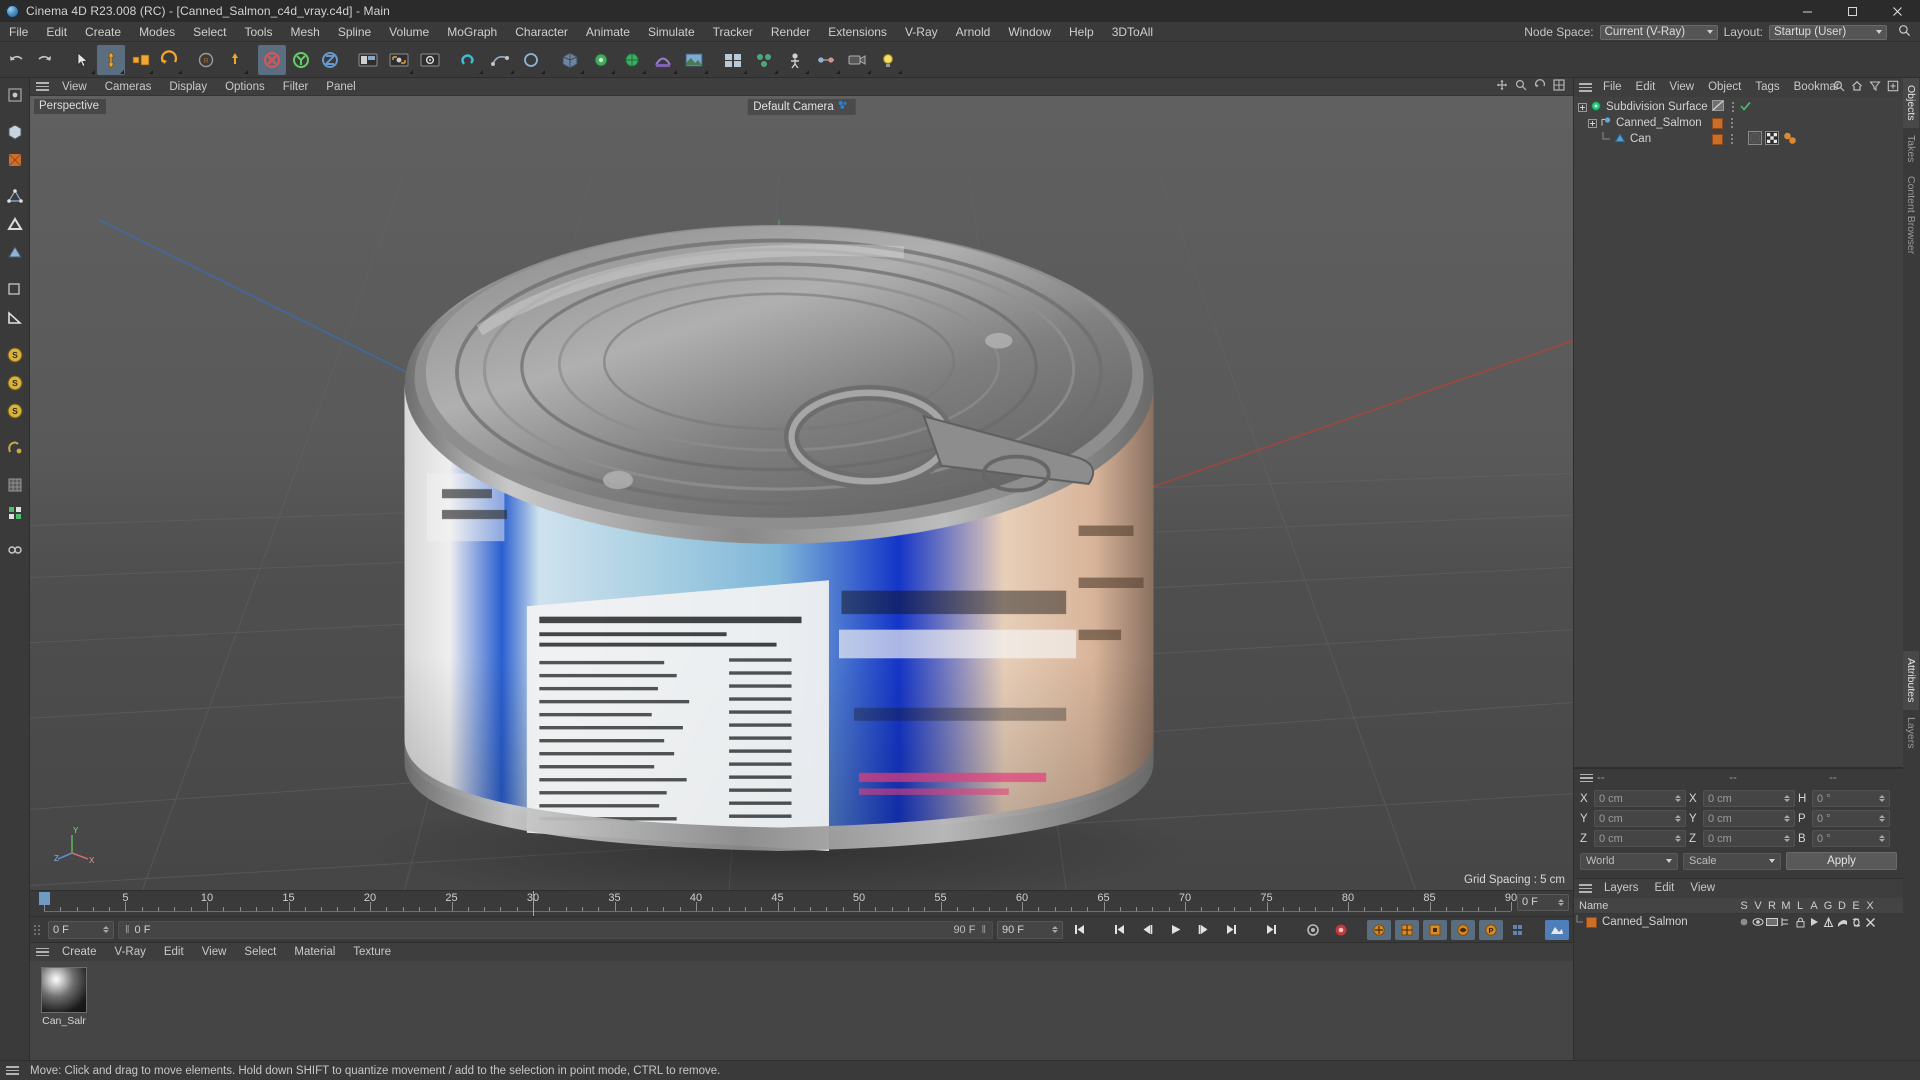 The height and width of the screenshot is (1080, 1920). I want to click on light-icon, so click(888, 60).